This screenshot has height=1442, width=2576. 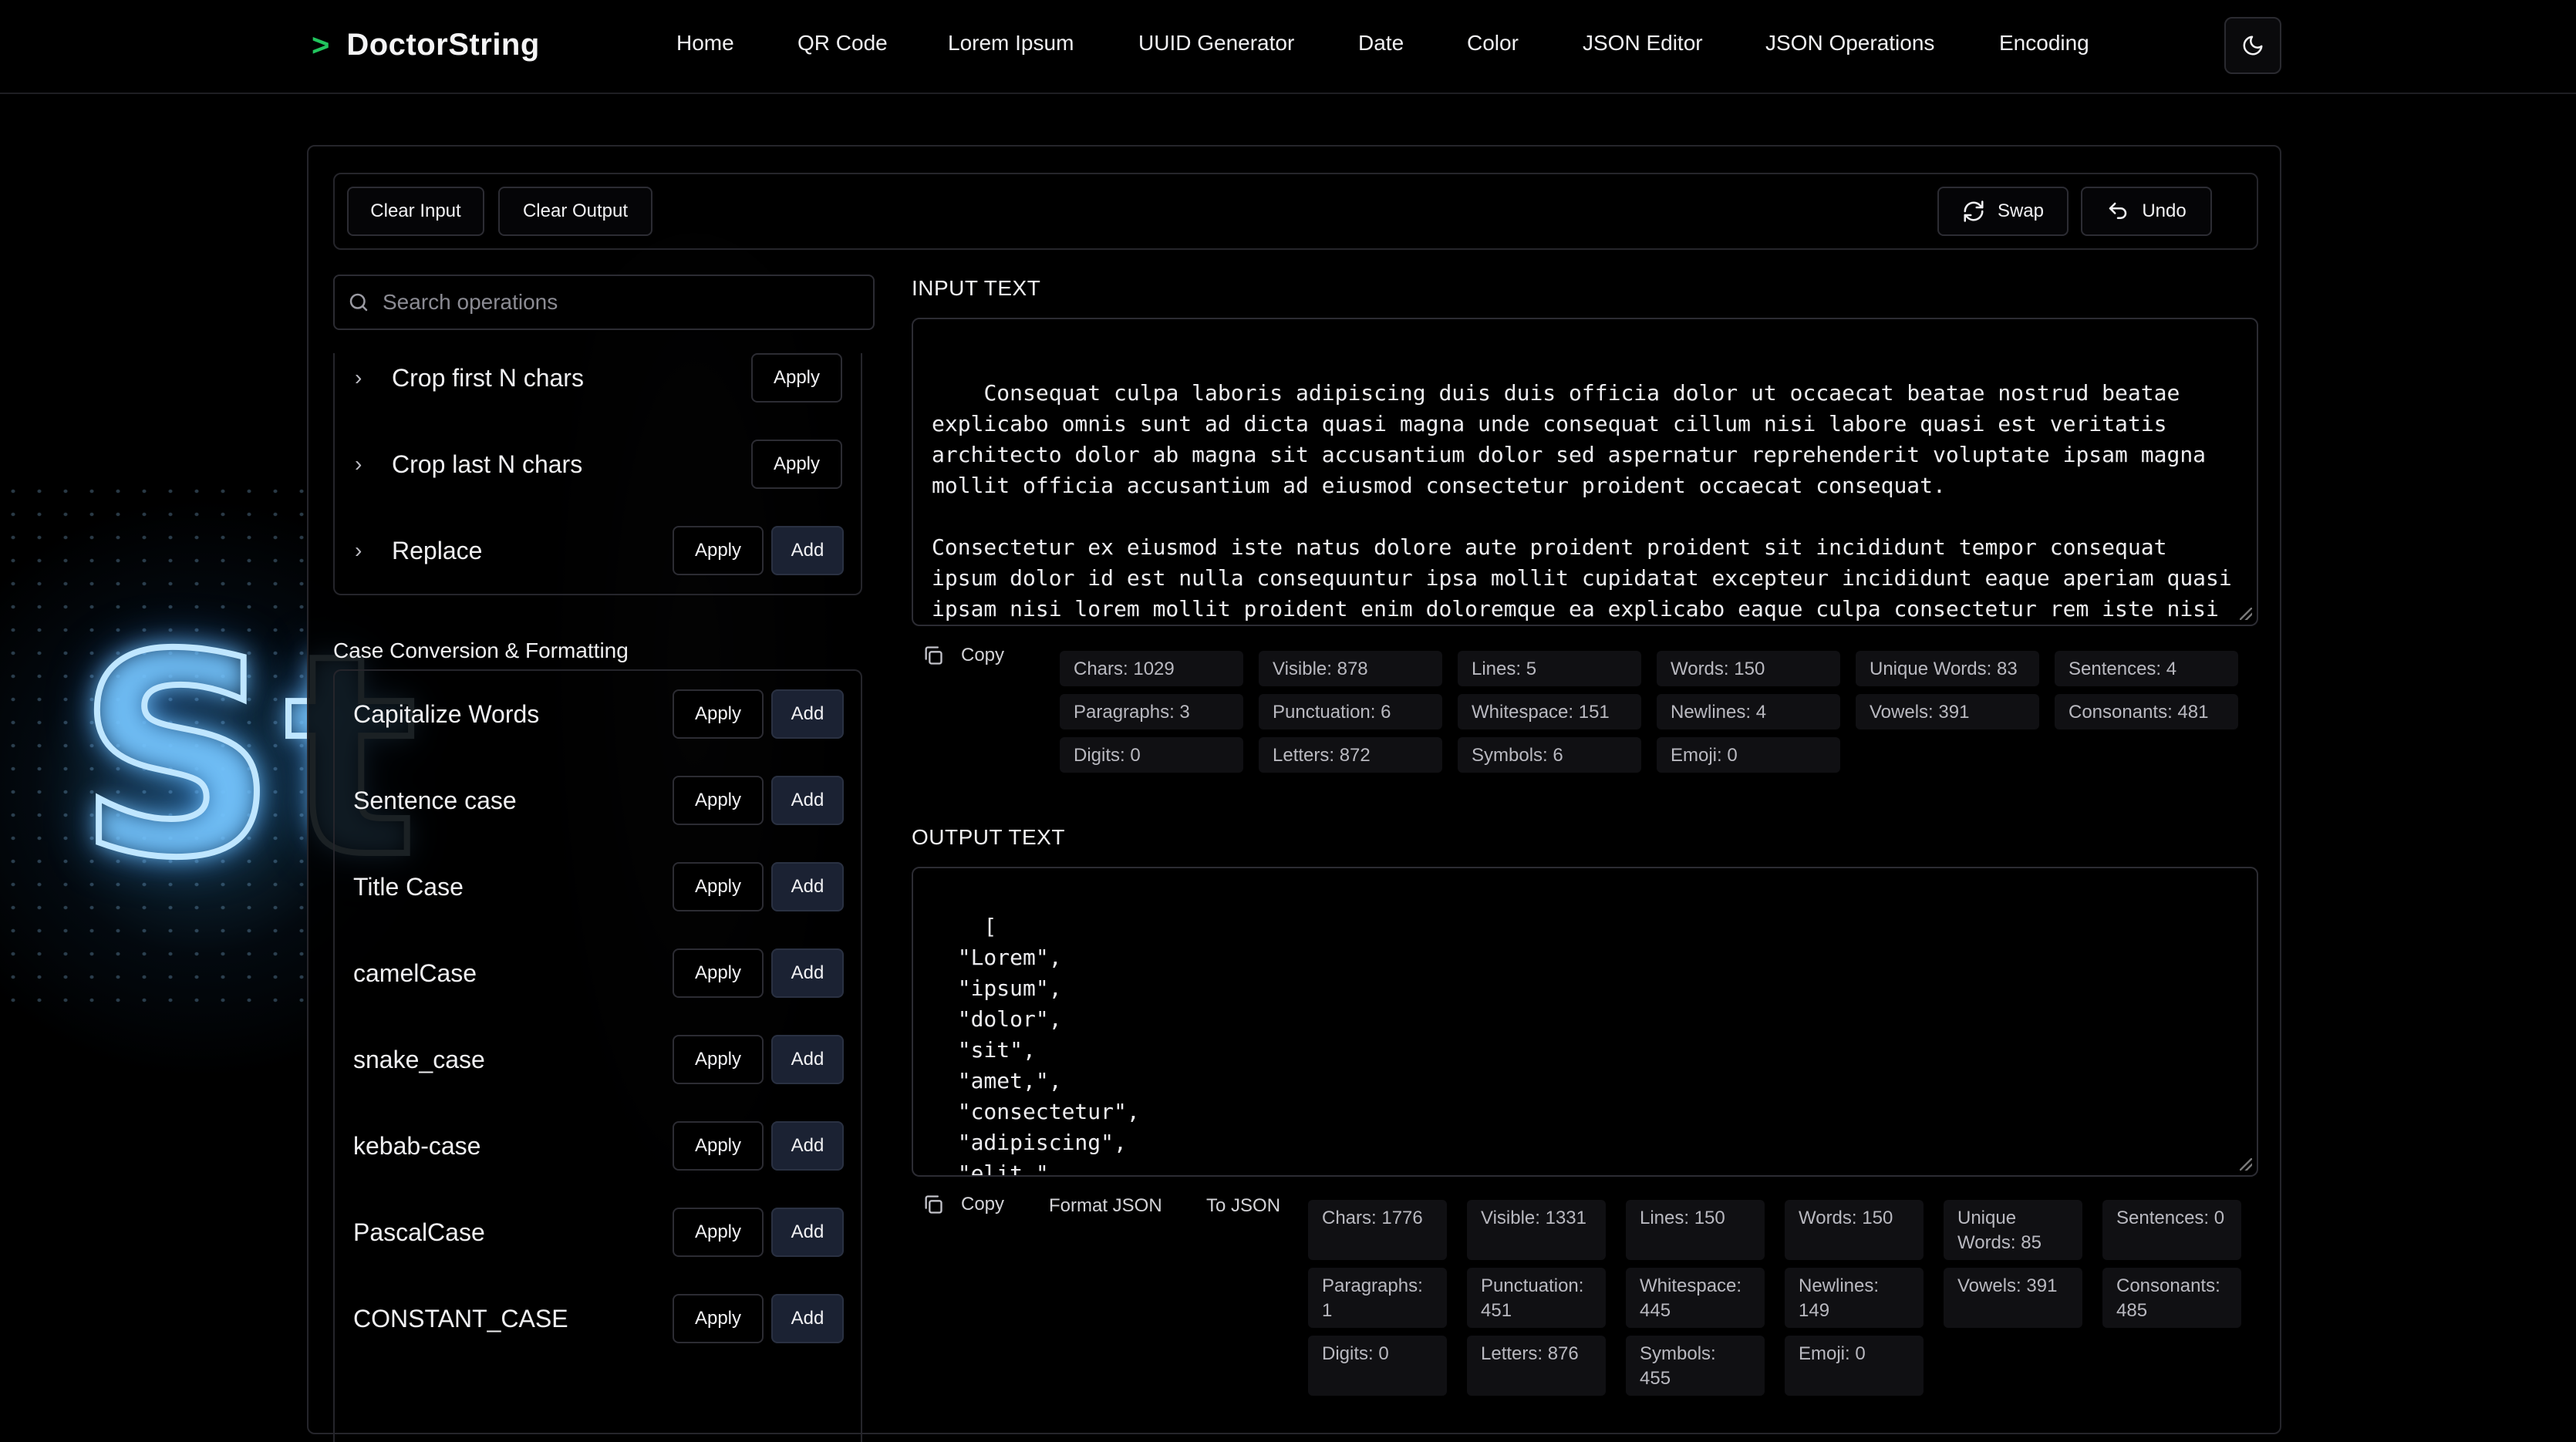 What do you see at coordinates (437, 550) in the screenshot?
I see `operation-label: Replace` at bounding box center [437, 550].